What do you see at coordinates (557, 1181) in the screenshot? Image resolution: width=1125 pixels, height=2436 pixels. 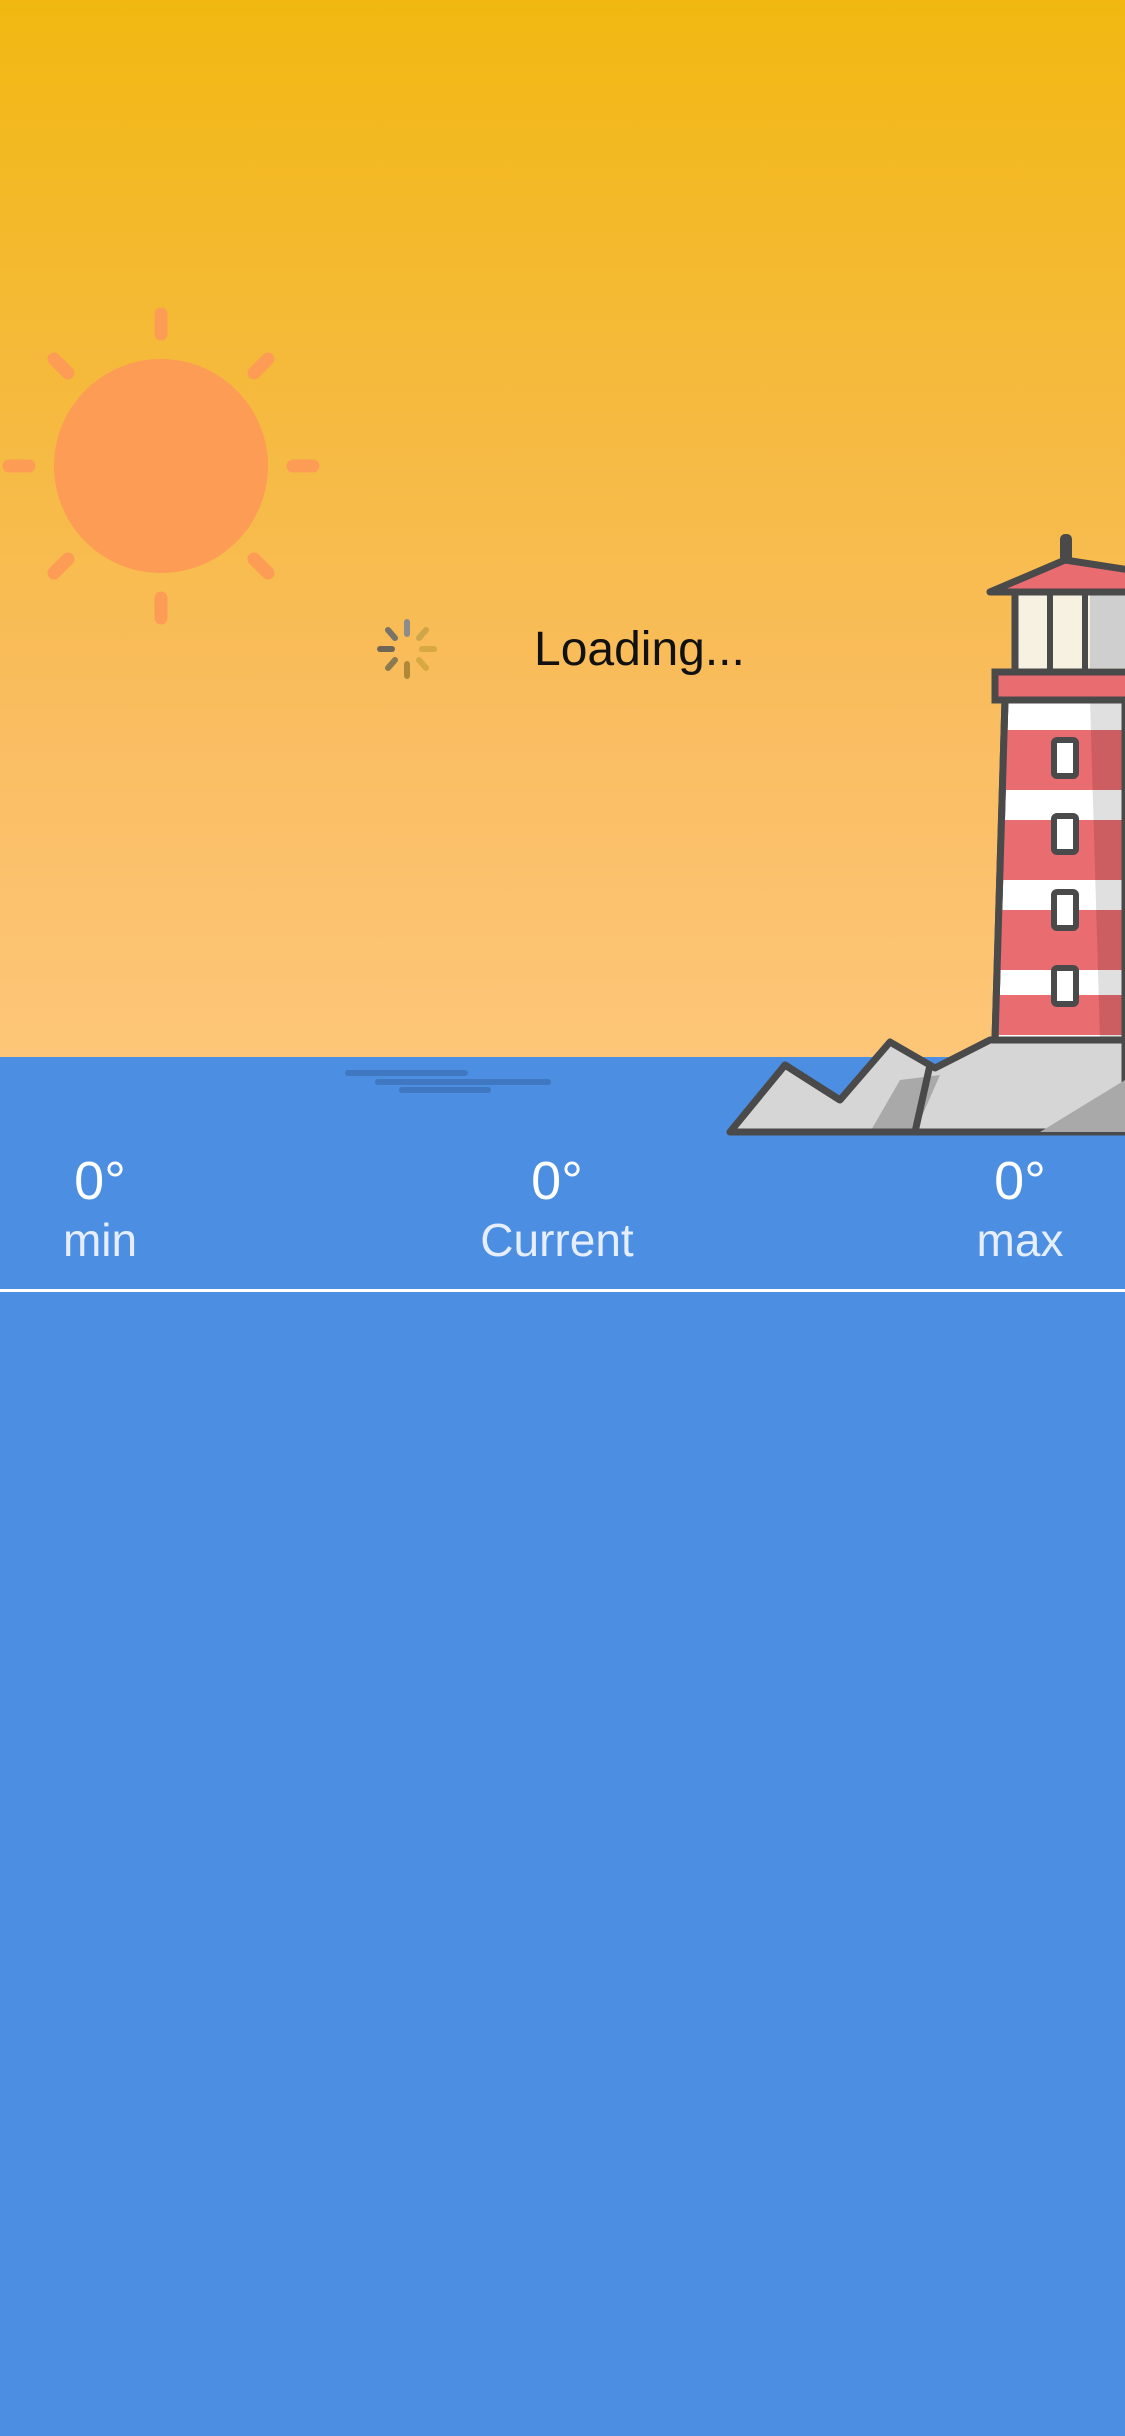 I see `temp-current-value: 0°` at bounding box center [557, 1181].